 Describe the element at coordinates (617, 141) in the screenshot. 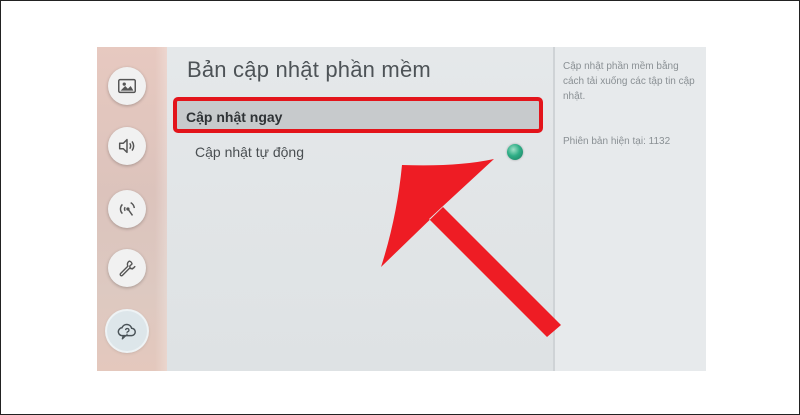

I see `version-text: Phiên bản hiện tại: 1132` at that location.